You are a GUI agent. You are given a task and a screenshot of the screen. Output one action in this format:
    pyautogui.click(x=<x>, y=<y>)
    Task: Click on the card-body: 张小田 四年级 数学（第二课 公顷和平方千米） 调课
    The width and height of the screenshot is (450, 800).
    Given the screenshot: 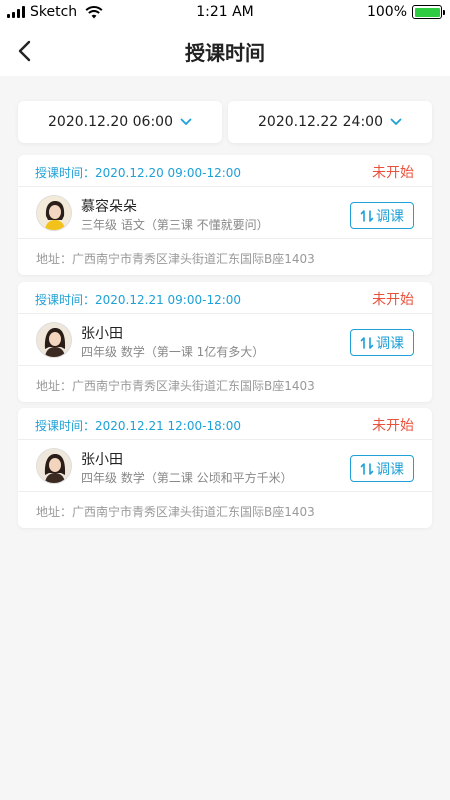 What is the action you would take?
    pyautogui.click(x=225, y=466)
    